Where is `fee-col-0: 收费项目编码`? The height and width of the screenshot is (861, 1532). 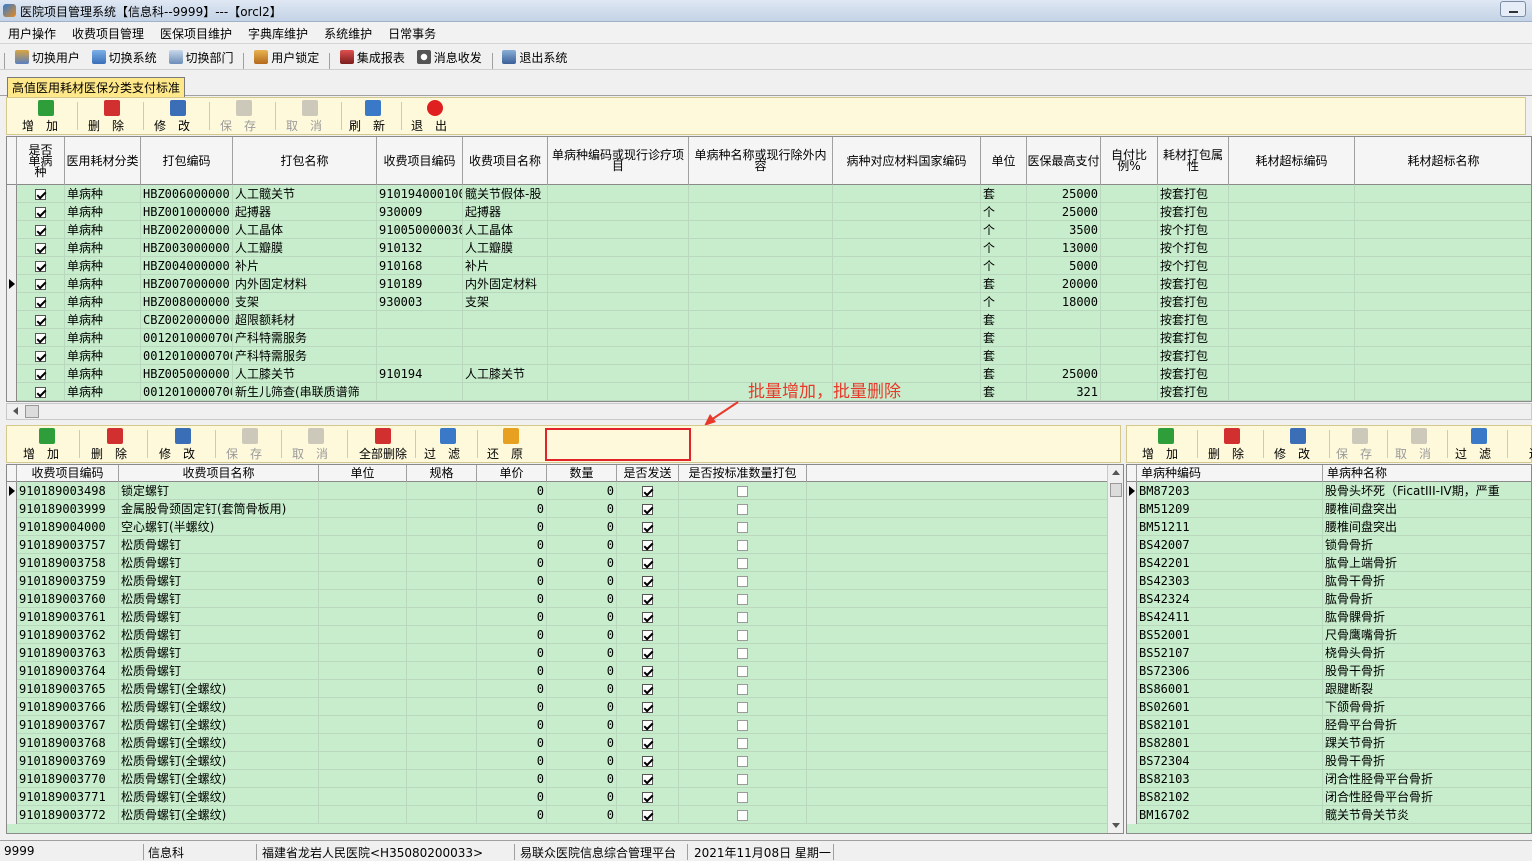
fee-col-0: 收费项目编码 is located at coordinates (68, 473).